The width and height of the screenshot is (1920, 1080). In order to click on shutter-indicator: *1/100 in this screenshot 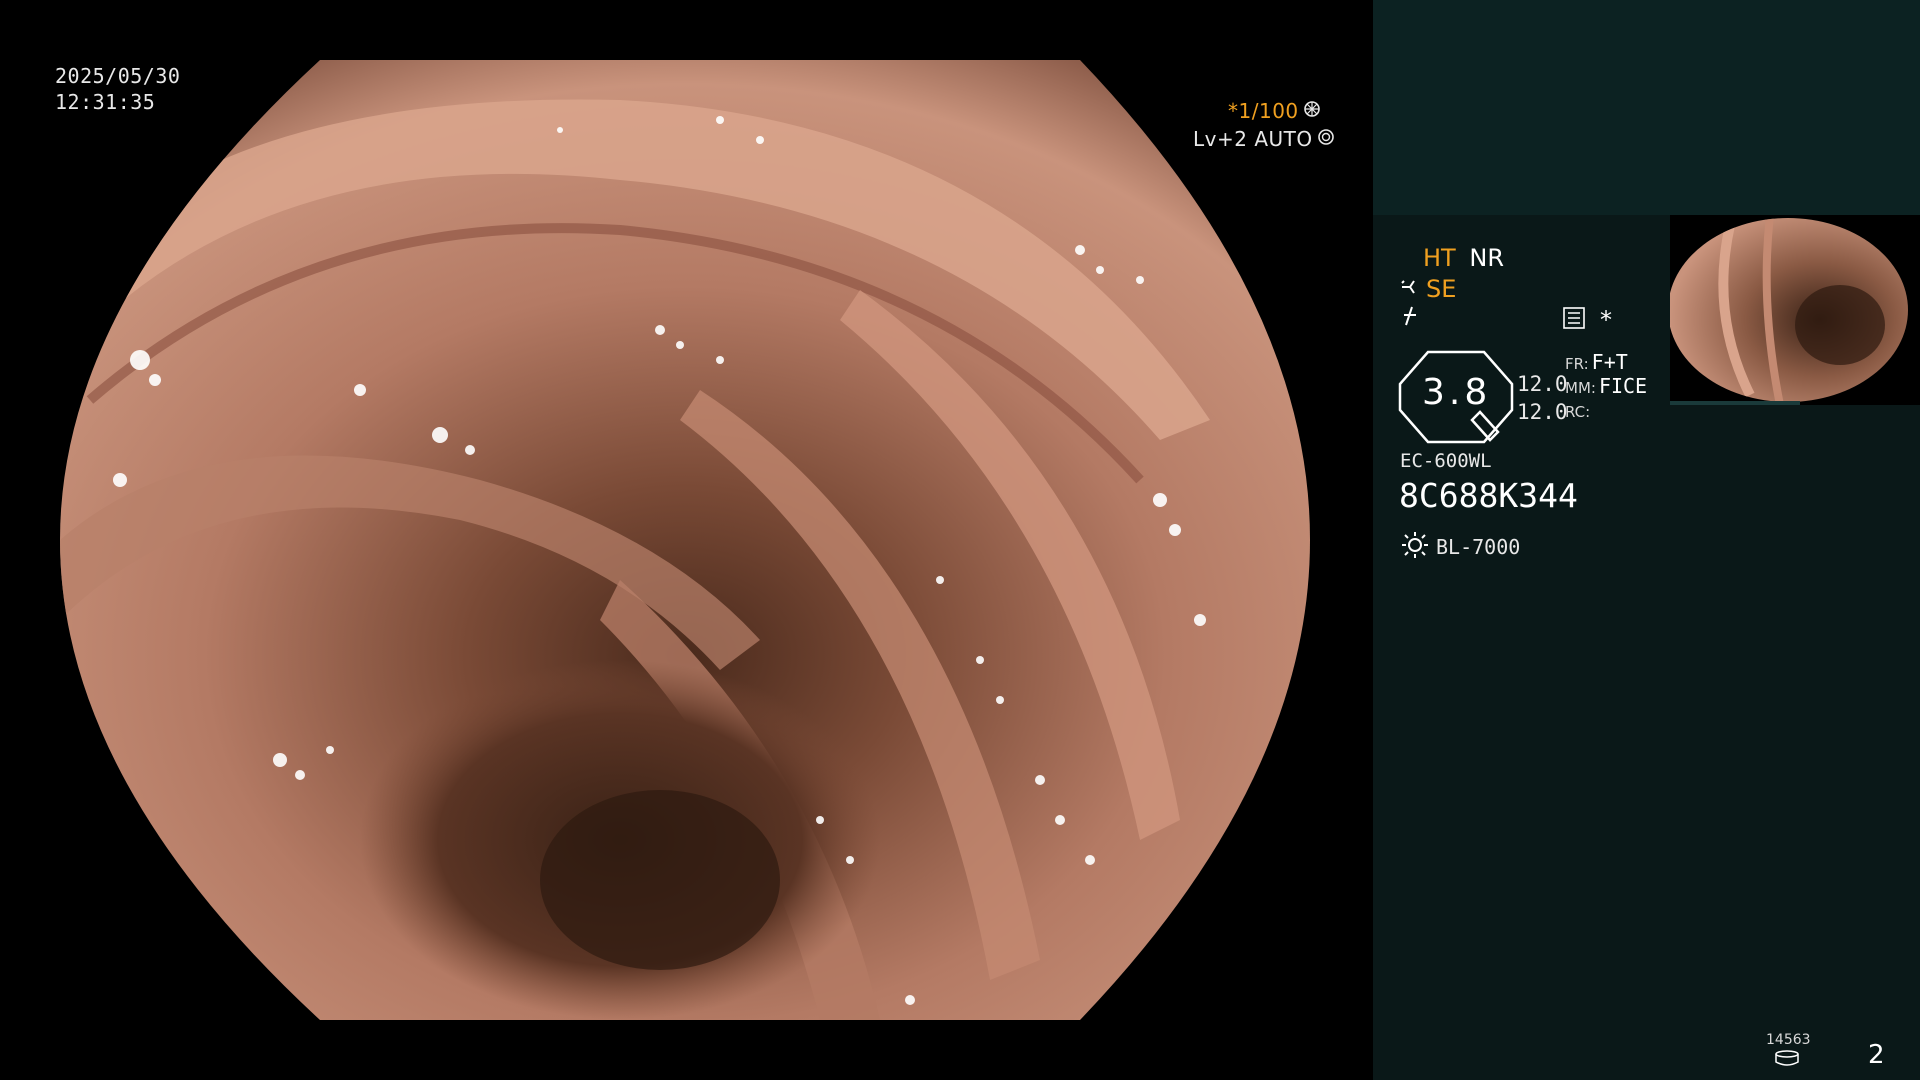, I will do `click(1274, 111)`.